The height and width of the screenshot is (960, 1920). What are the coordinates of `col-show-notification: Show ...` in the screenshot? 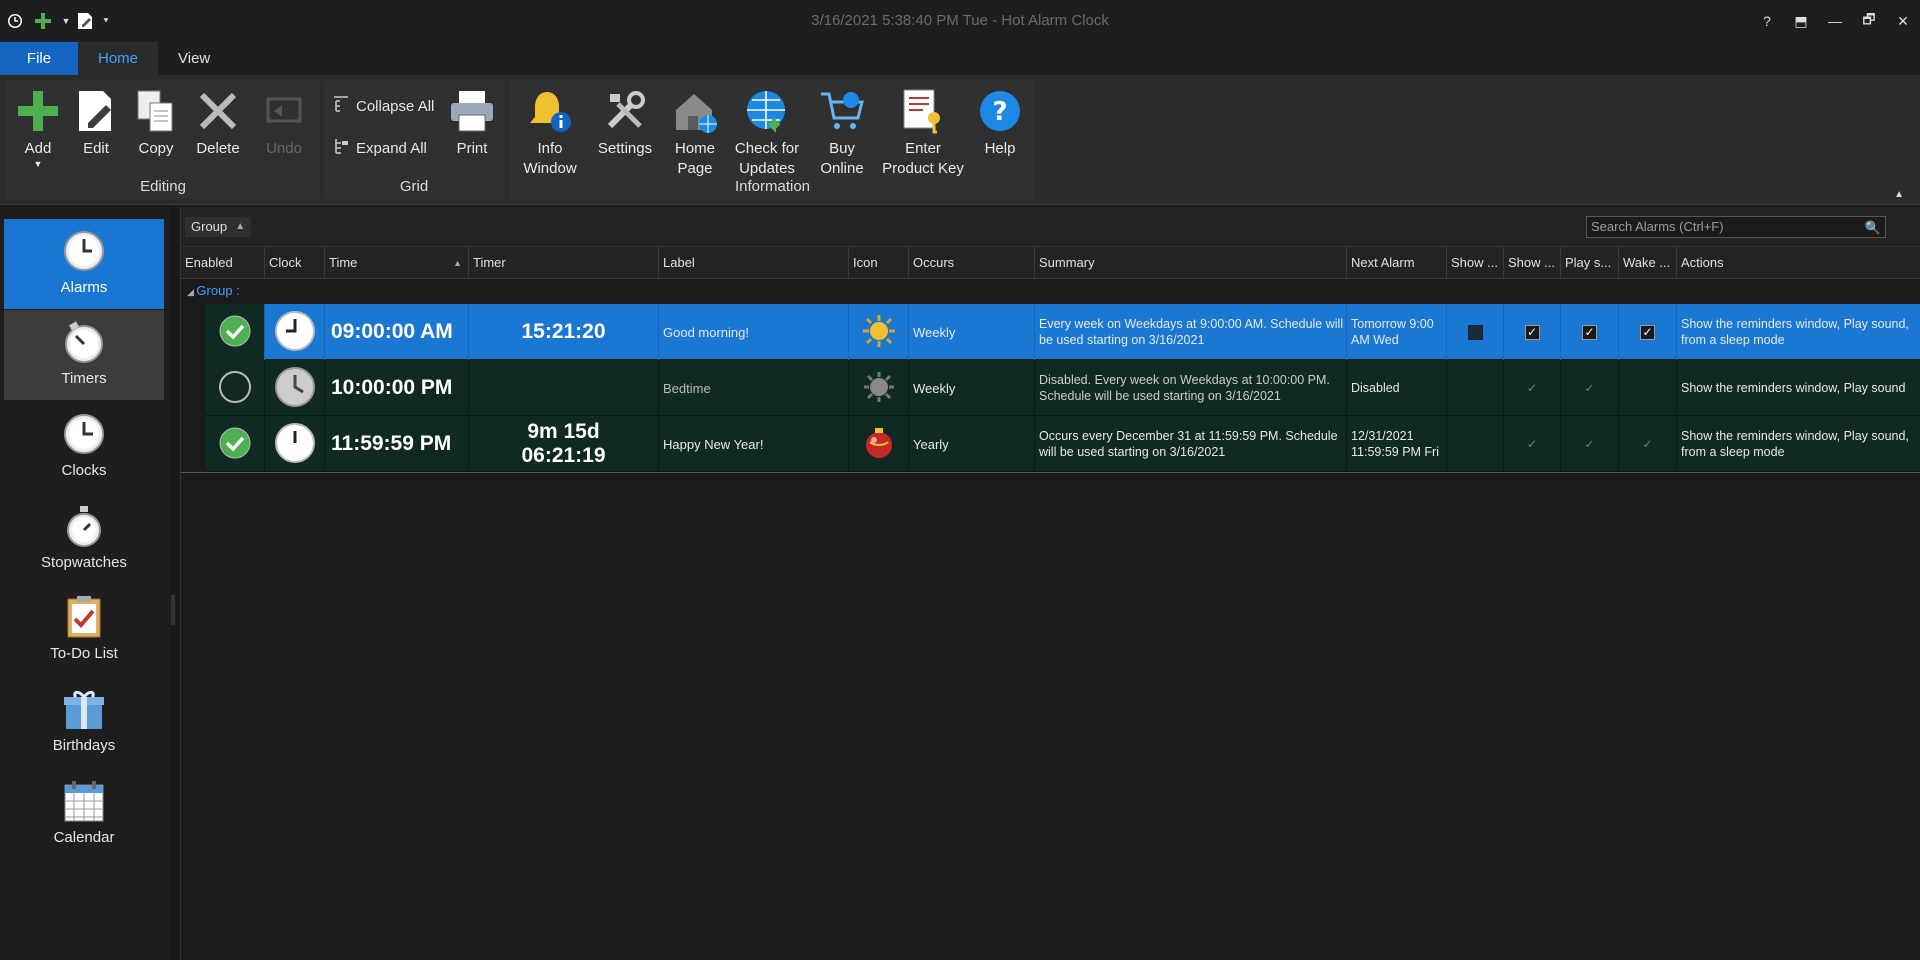 It's located at (1532, 263).